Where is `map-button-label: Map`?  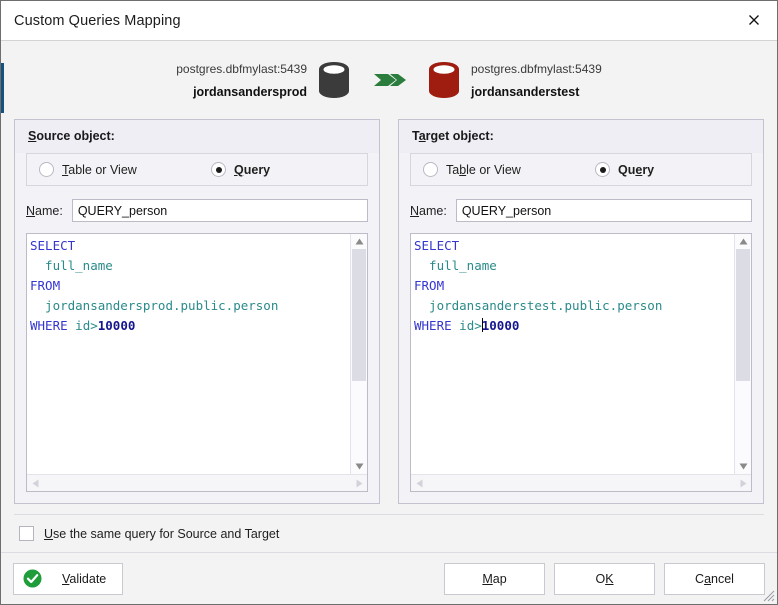 map-button-label: Map is located at coordinates (494, 578).